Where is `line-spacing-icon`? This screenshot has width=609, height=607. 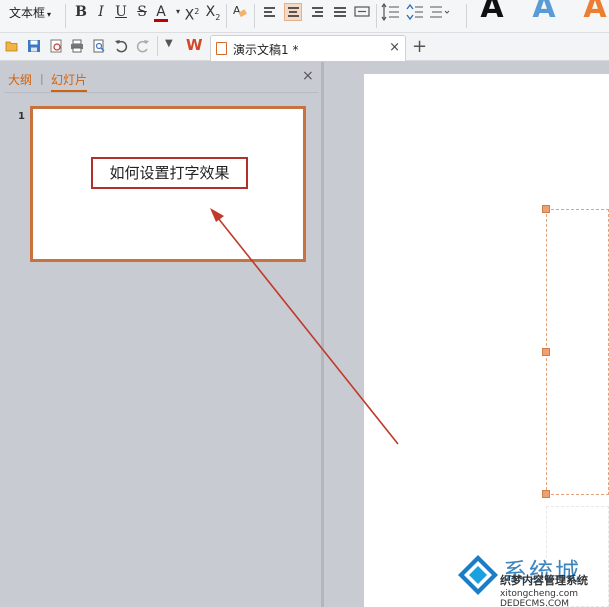 line-spacing-icon is located at coordinates (390, 12).